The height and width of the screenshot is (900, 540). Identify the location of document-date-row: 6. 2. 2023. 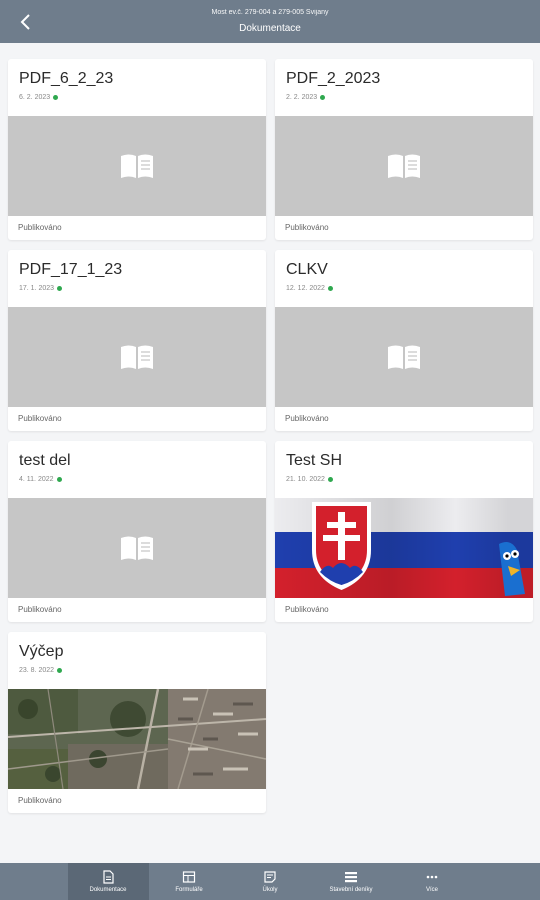
(39, 97).